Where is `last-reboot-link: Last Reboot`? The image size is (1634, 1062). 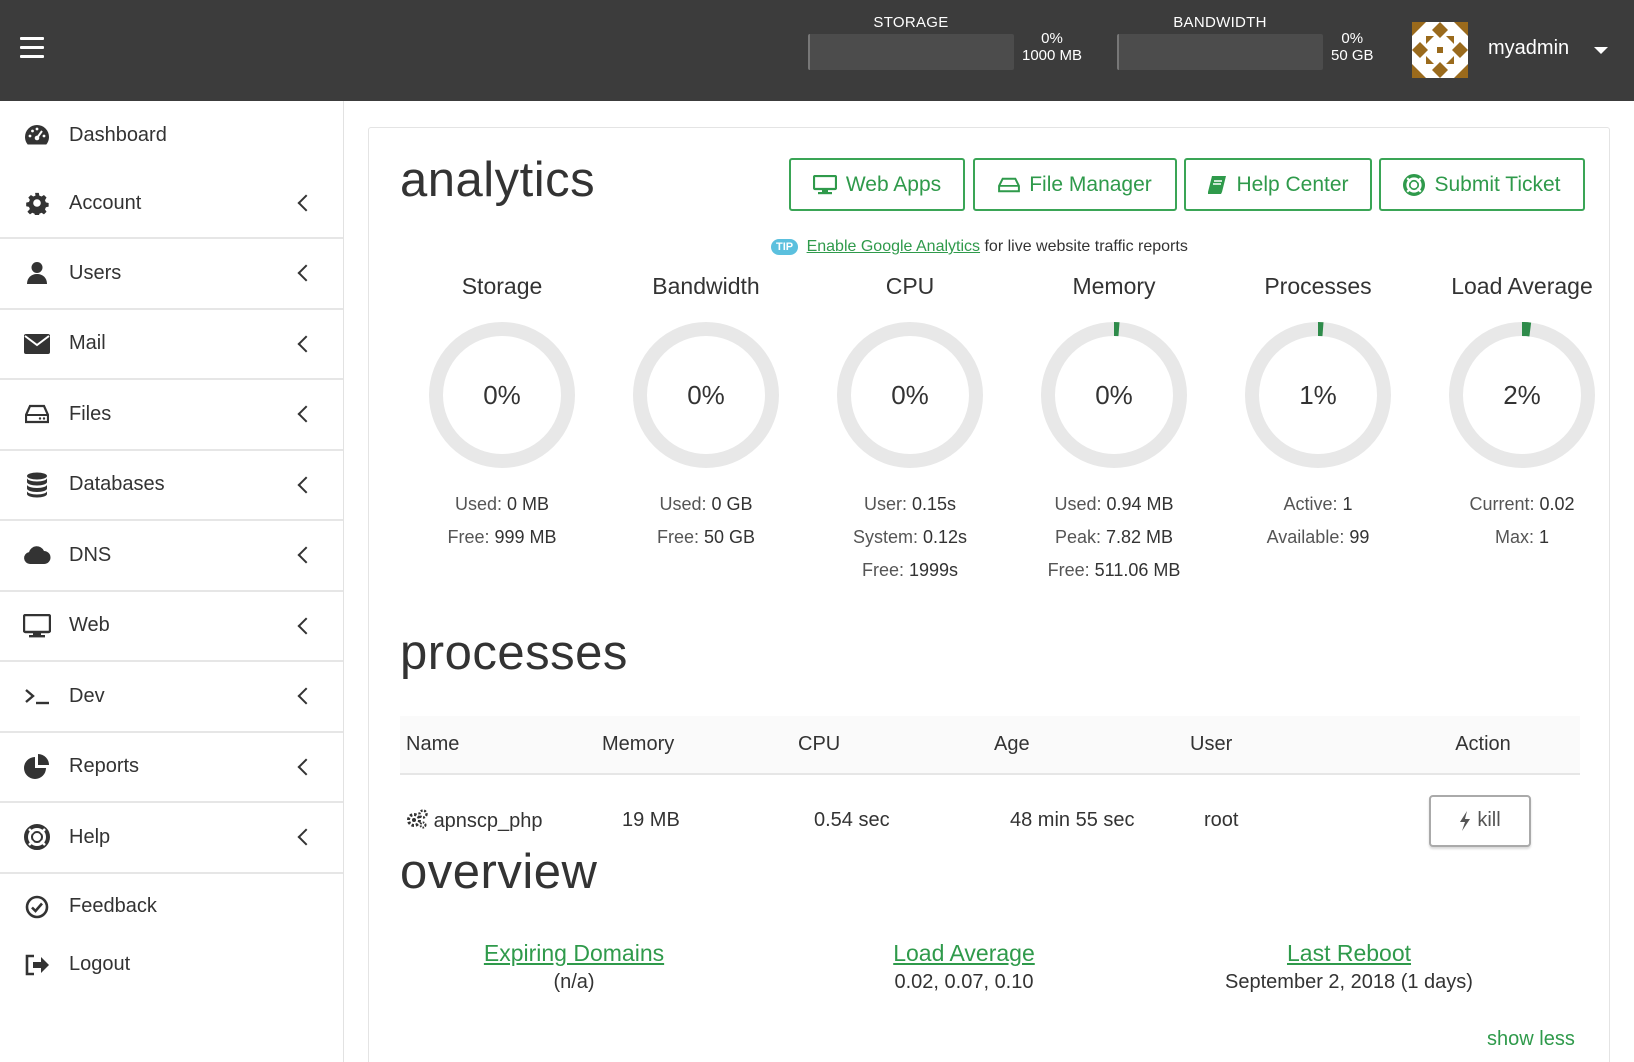
last-reboot-link: Last Reboot is located at coordinates (1349, 953).